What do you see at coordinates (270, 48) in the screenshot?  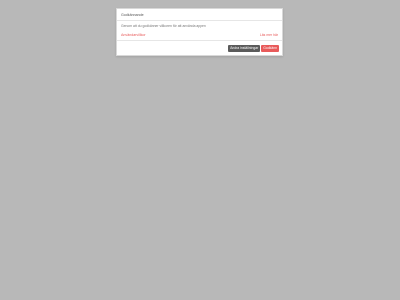 I see `accept-button: Godkänn` at bounding box center [270, 48].